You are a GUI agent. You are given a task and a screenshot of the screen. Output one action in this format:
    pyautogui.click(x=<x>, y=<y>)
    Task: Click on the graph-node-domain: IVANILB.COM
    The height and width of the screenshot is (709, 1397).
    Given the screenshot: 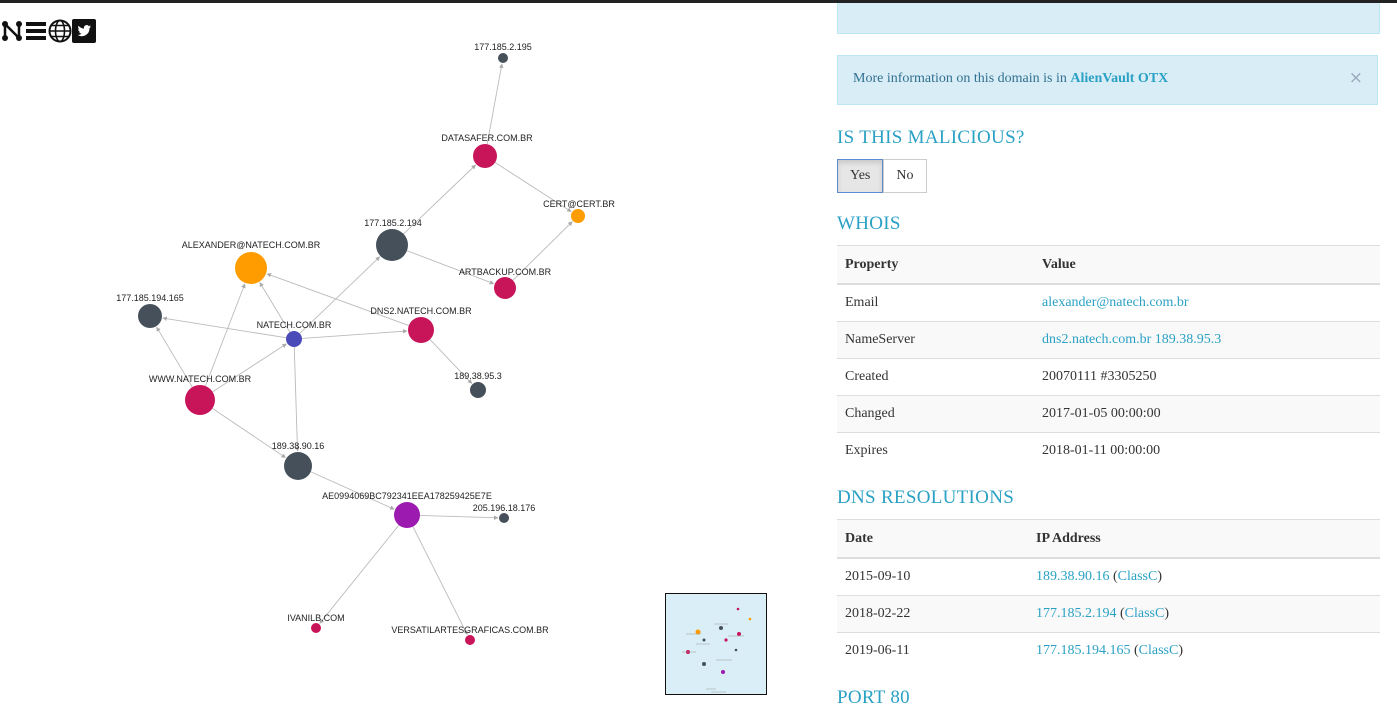 What is the action you would take?
    pyautogui.click(x=316, y=623)
    